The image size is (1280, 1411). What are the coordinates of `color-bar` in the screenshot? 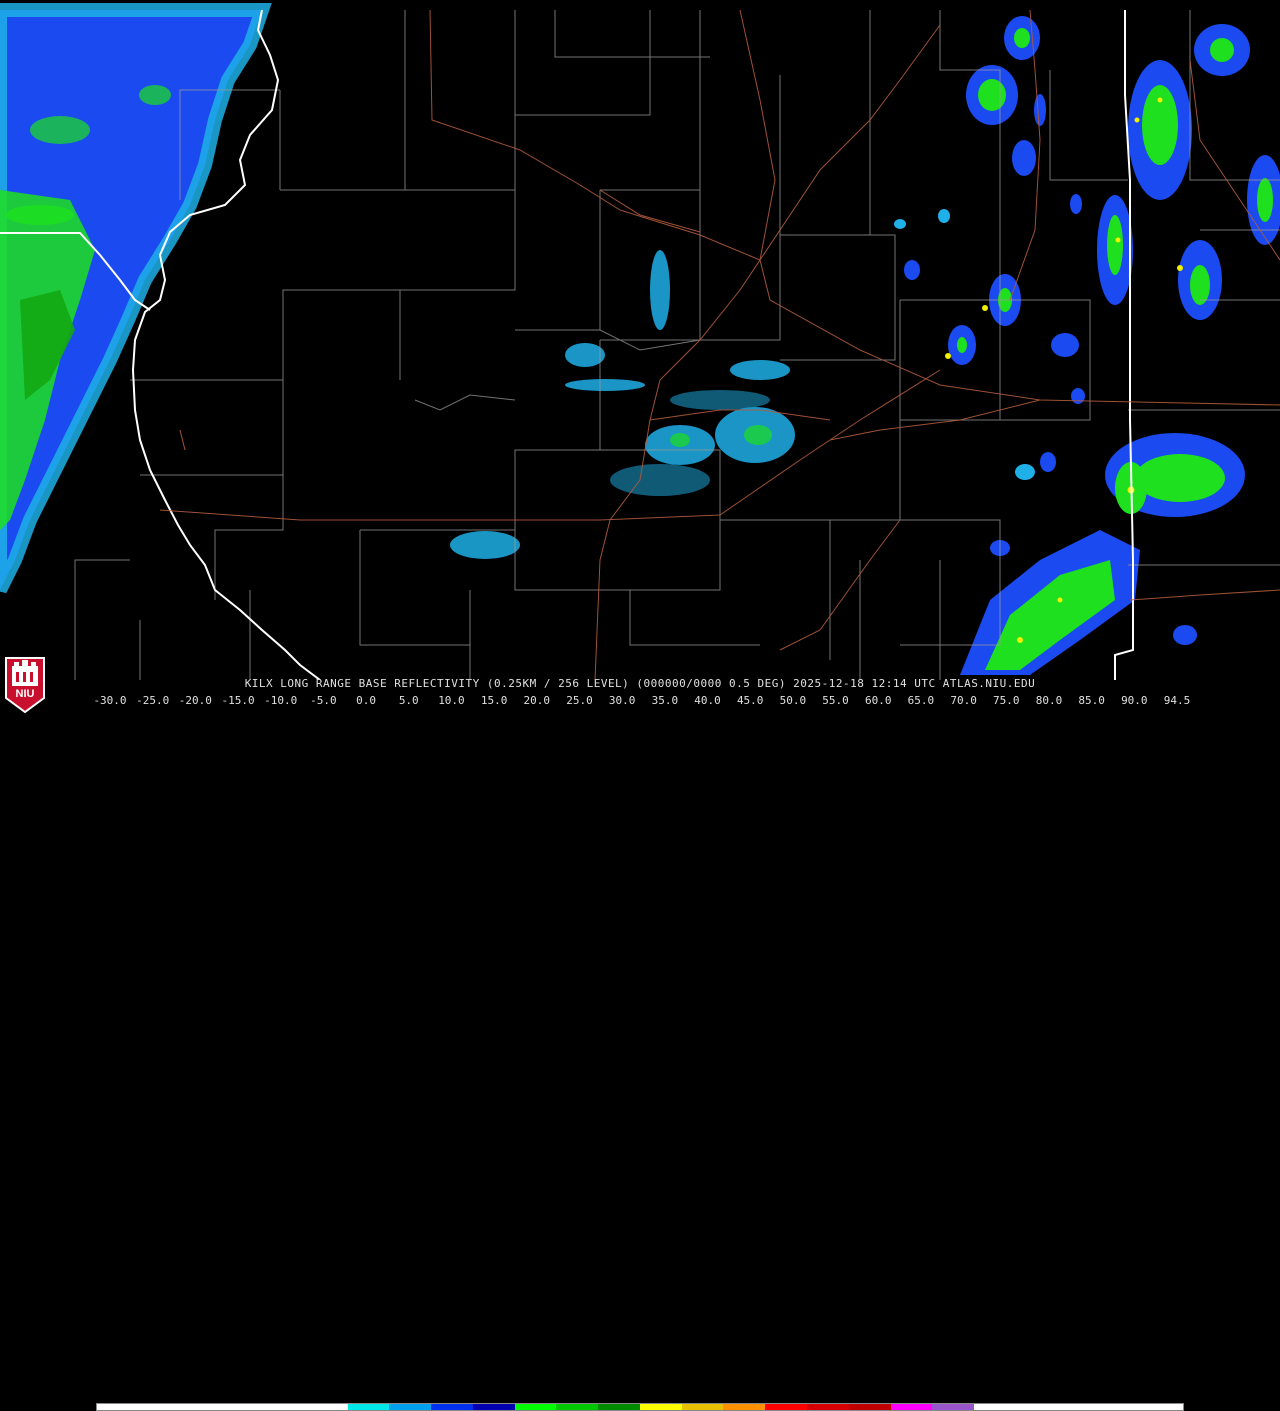 It's located at (640, 1407).